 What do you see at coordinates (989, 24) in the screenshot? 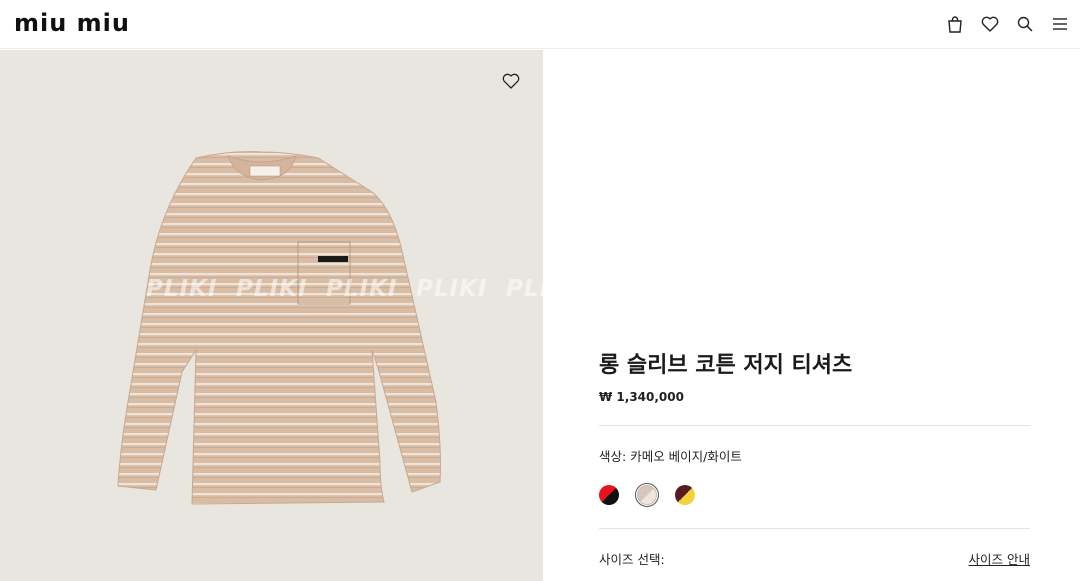
I see `heart-icon` at bounding box center [989, 24].